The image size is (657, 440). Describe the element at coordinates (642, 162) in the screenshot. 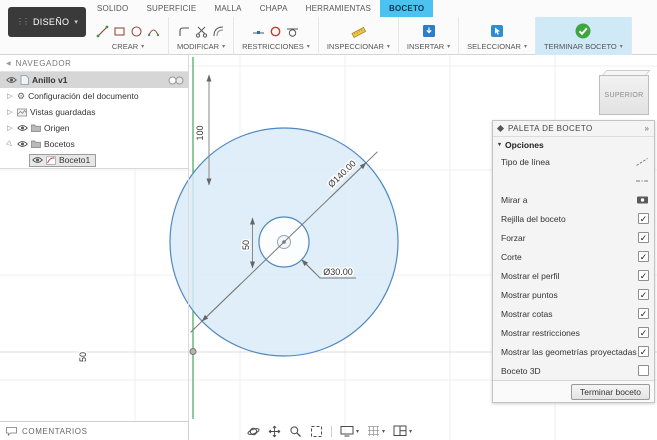

I see `construction-line-icon` at that location.